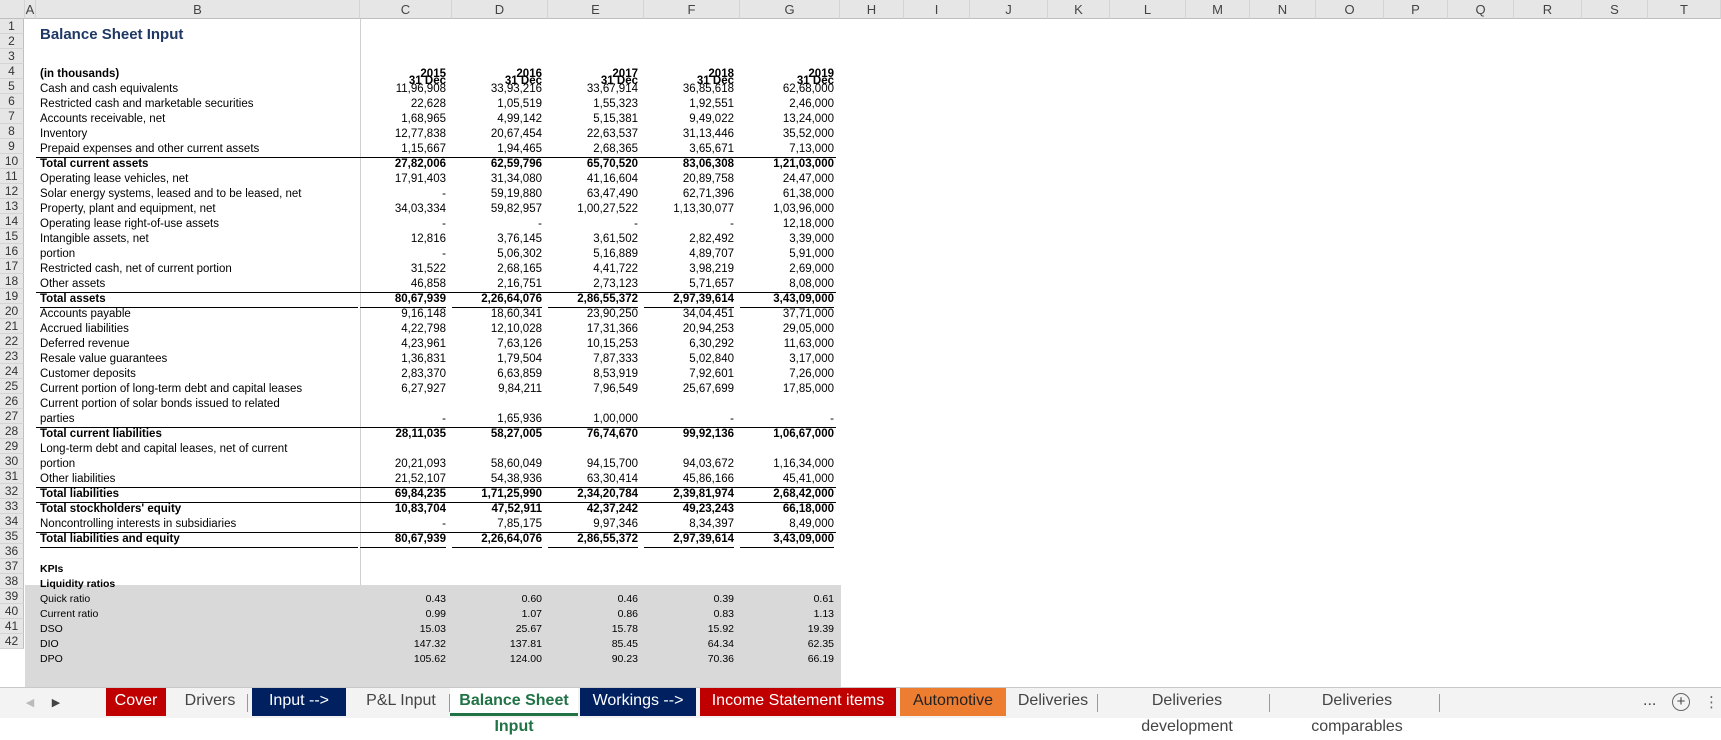 The width and height of the screenshot is (1721, 740). What do you see at coordinates (787, 509) in the screenshot?
I see `line-value-row-32: 66,18,000` at bounding box center [787, 509].